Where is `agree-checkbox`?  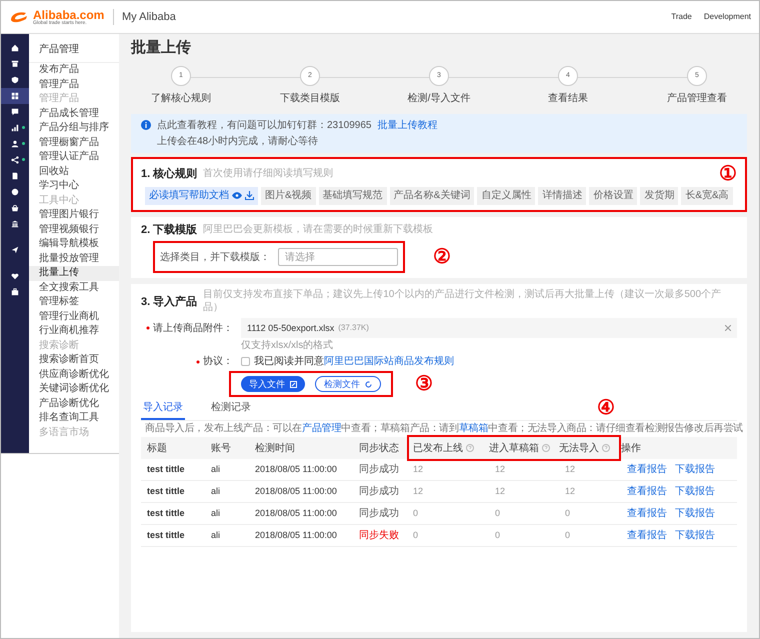
agree-checkbox is located at coordinates (245, 361).